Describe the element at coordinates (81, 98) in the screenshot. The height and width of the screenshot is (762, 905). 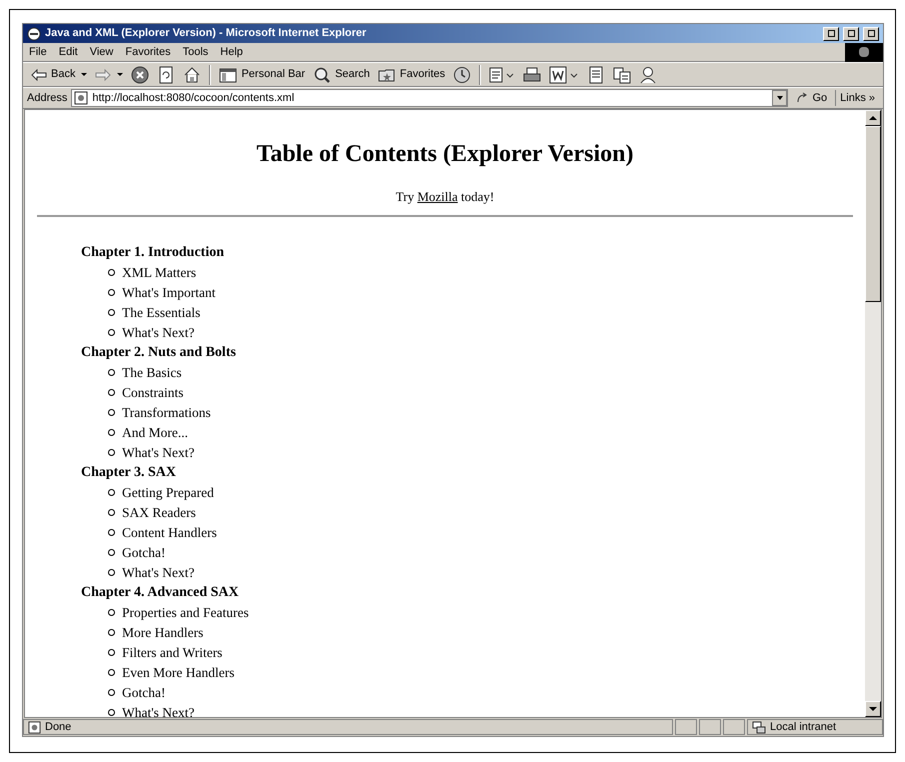
I see `page-icon` at that location.